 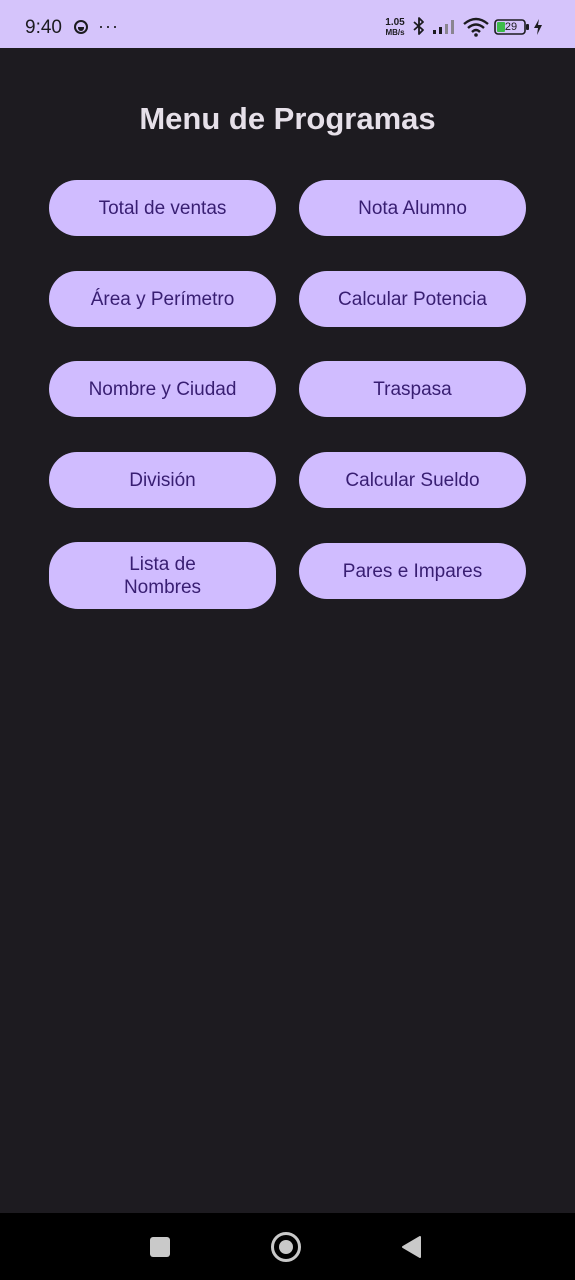 What do you see at coordinates (162, 299) in the screenshot?
I see `area-y-perimetro-button: Área y Perímetro` at bounding box center [162, 299].